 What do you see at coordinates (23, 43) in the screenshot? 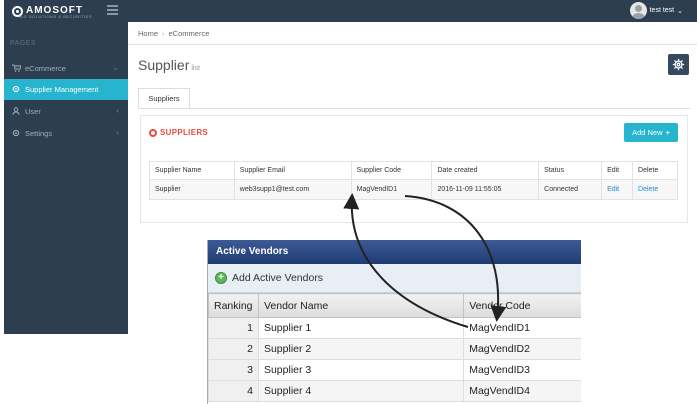
I see `sidebar-section-label: PAGES` at bounding box center [23, 43].